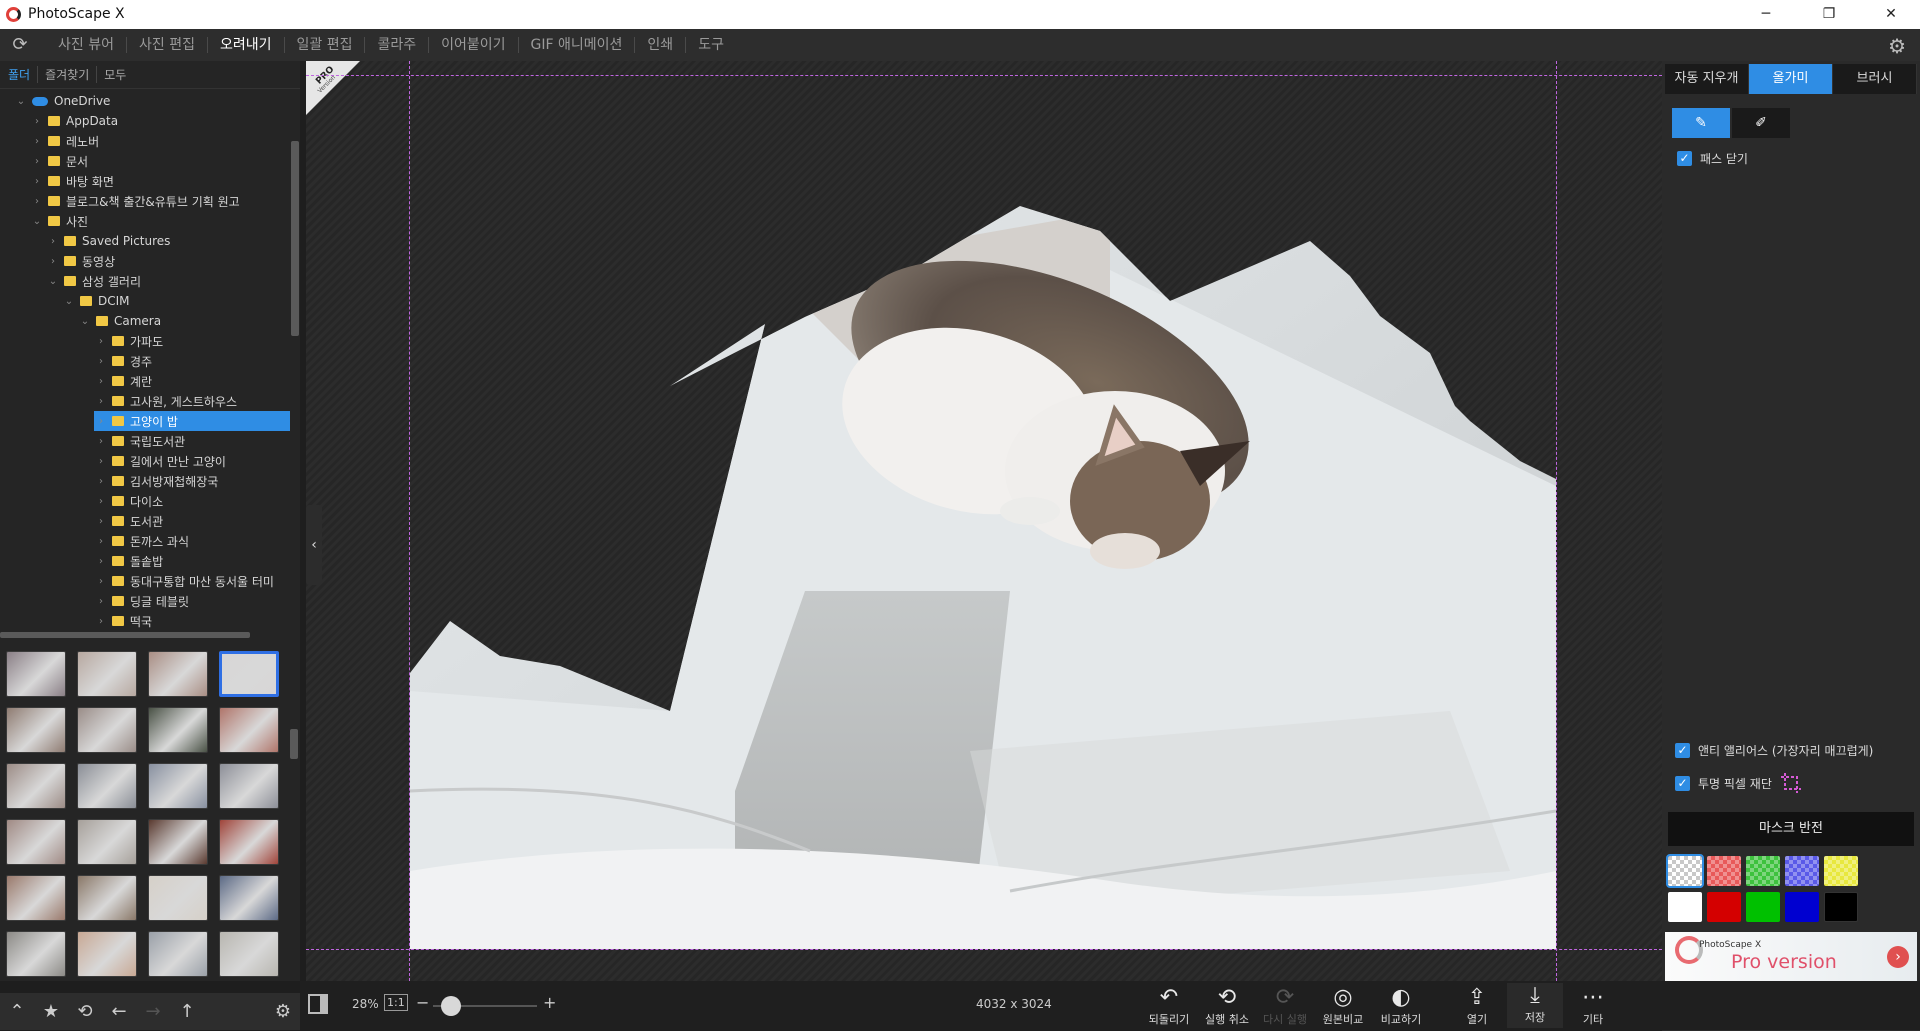 The width and height of the screenshot is (1920, 1031). What do you see at coordinates (1791, 957) in the screenshot?
I see `pro-version-banner: PhotoScape X Pro version ›` at bounding box center [1791, 957].